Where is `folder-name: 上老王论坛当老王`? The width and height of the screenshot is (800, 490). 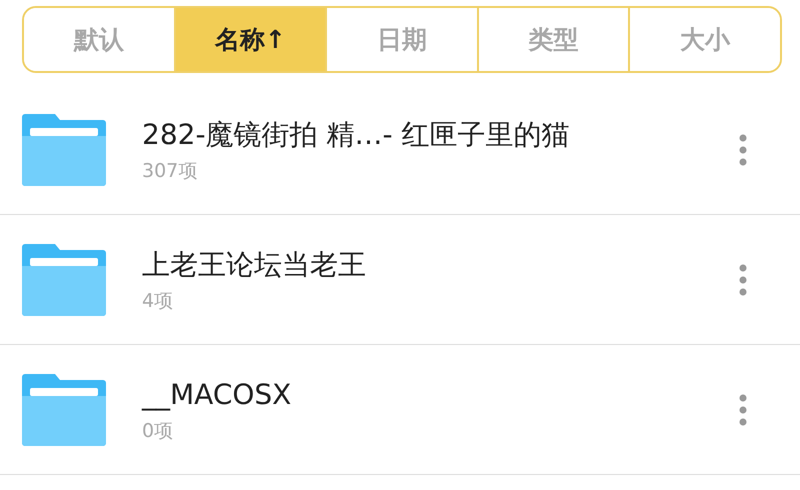
folder-name: 上老王论坛当老王 is located at coordinates (254, 264).